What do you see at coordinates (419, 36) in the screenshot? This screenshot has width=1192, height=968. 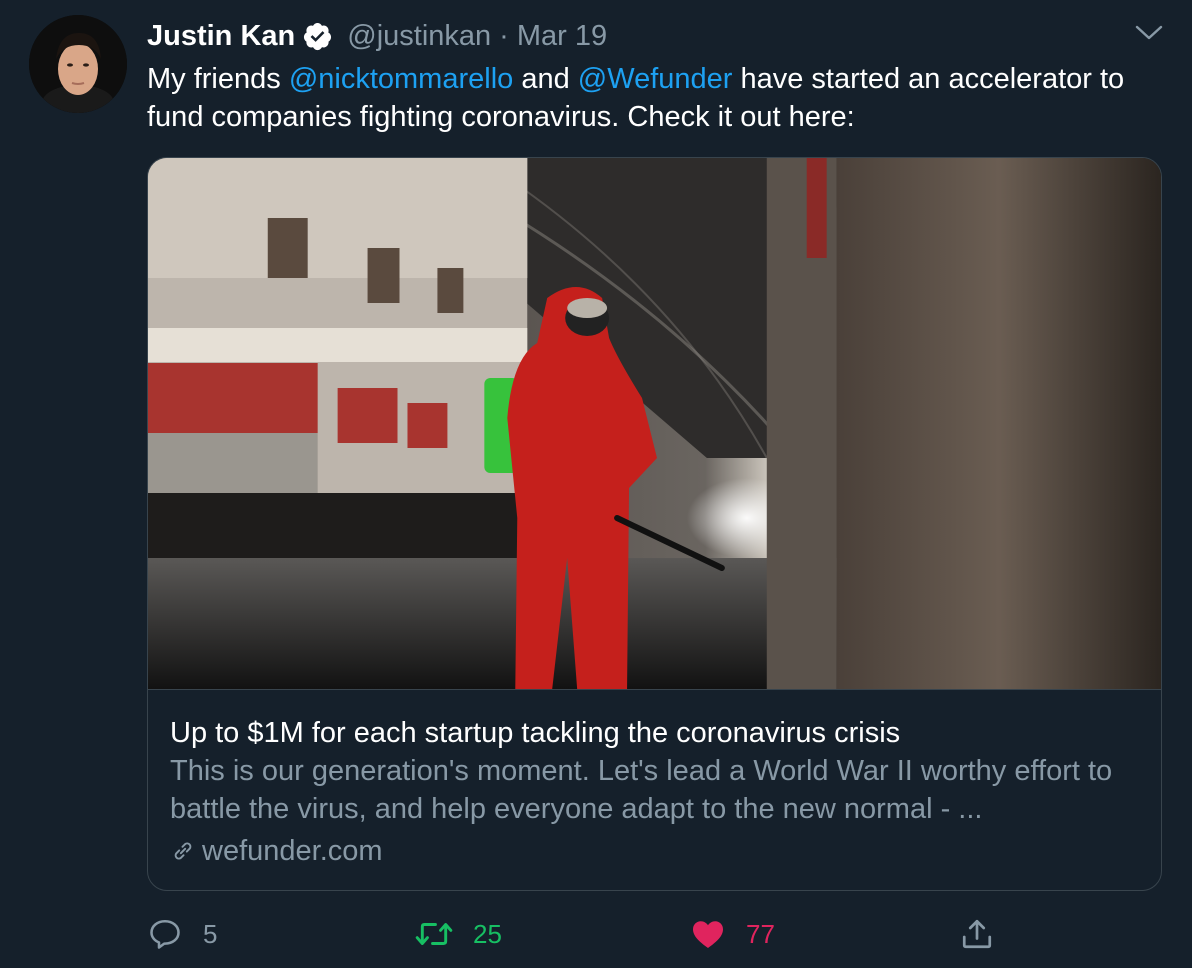 I see `author-handle: @justinkan` at bounding box center [419, 36].